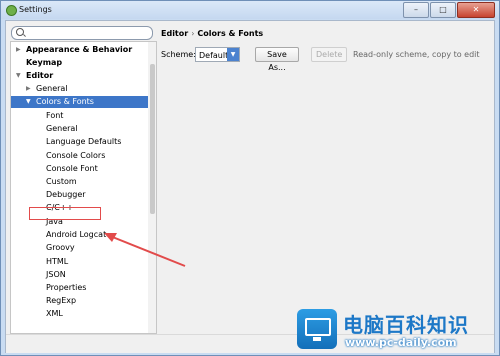 This screenshot has height=356, width=500. I want to click on tree-item-language-defaults: Language Defaults, so click(79, 142).